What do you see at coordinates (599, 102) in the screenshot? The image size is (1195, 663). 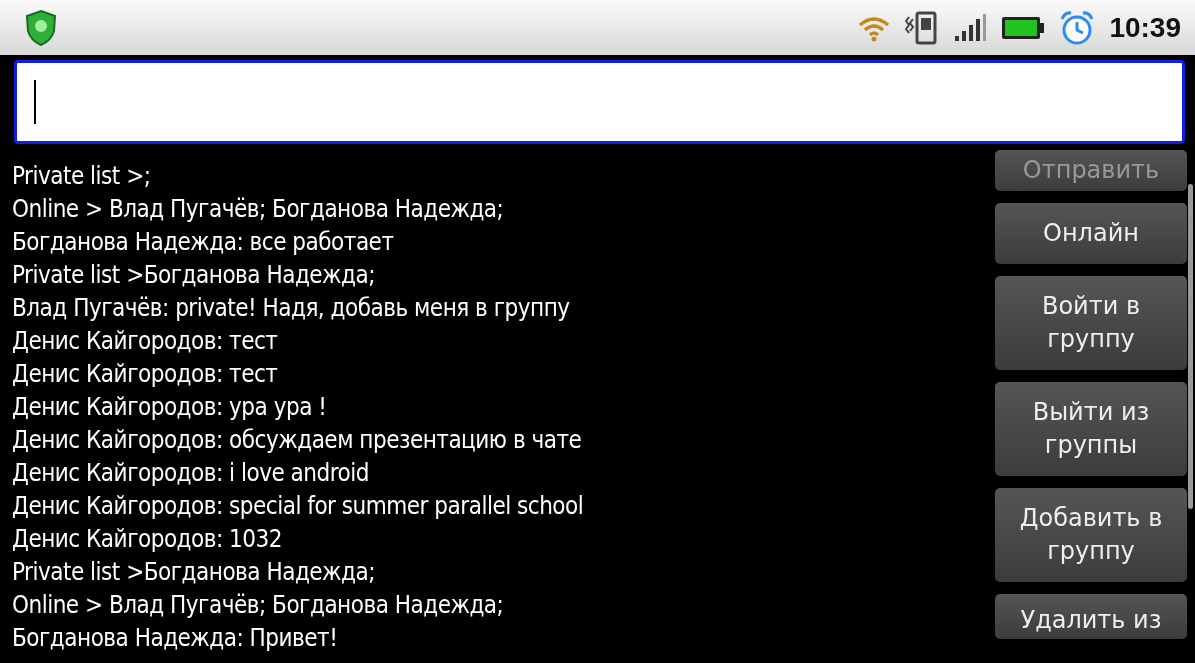 I see `message-input-field` at bounding box center [599, 102].